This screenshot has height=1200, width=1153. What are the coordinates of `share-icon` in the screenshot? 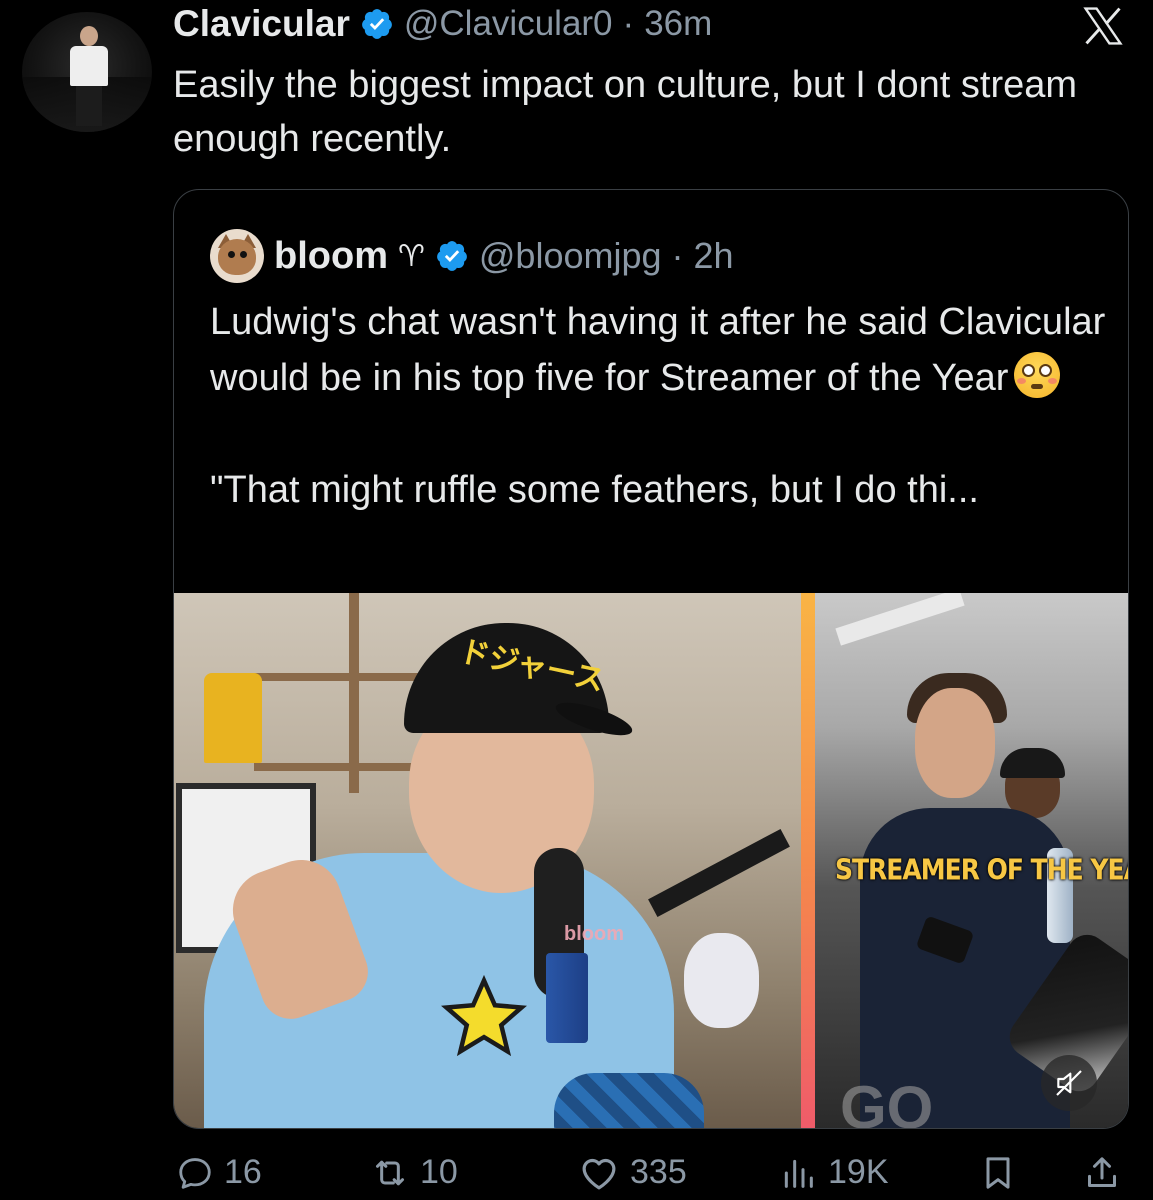 It's located at (1102, 1171).